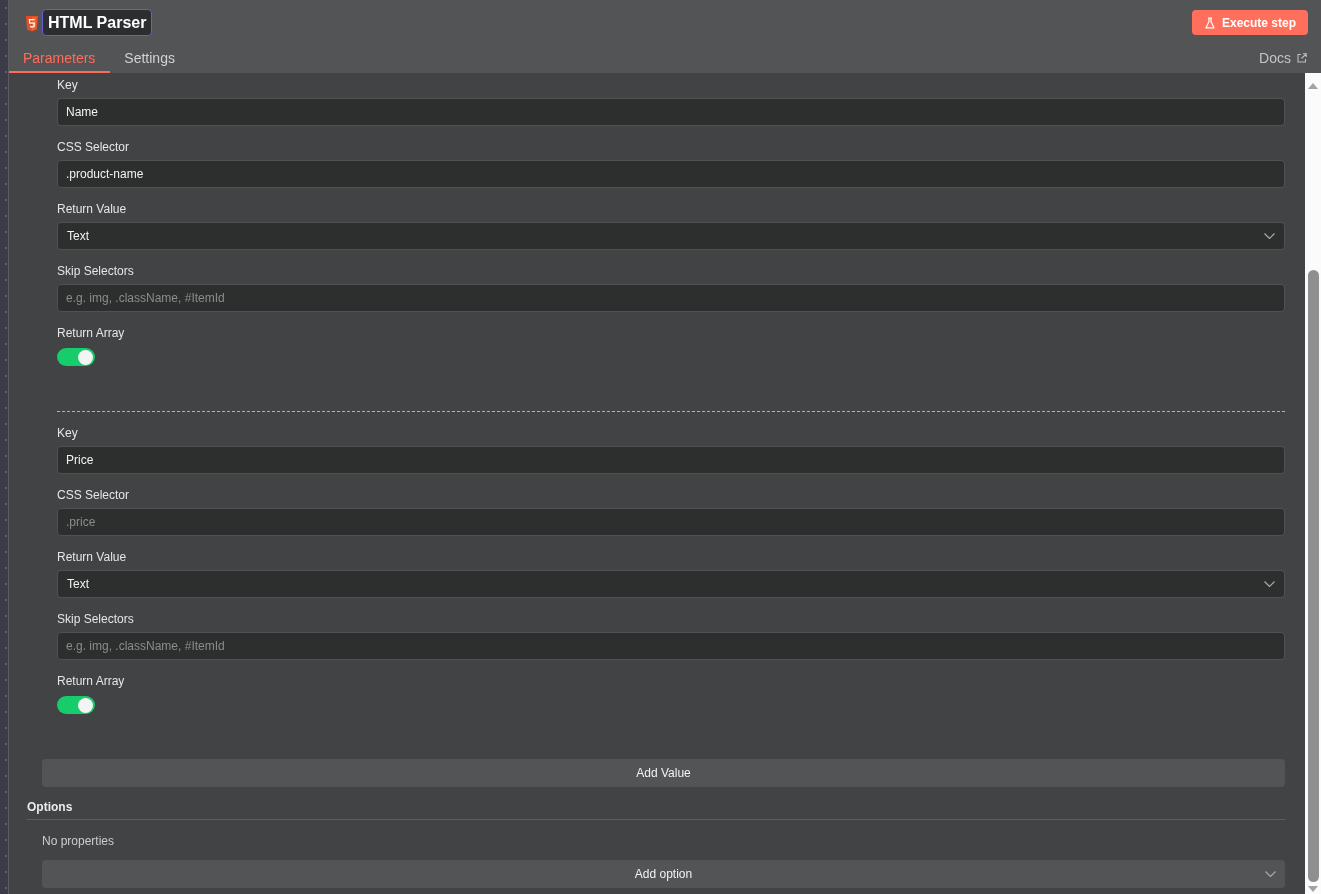  I want to click on down-triangle-icon, so click(1313, 889).